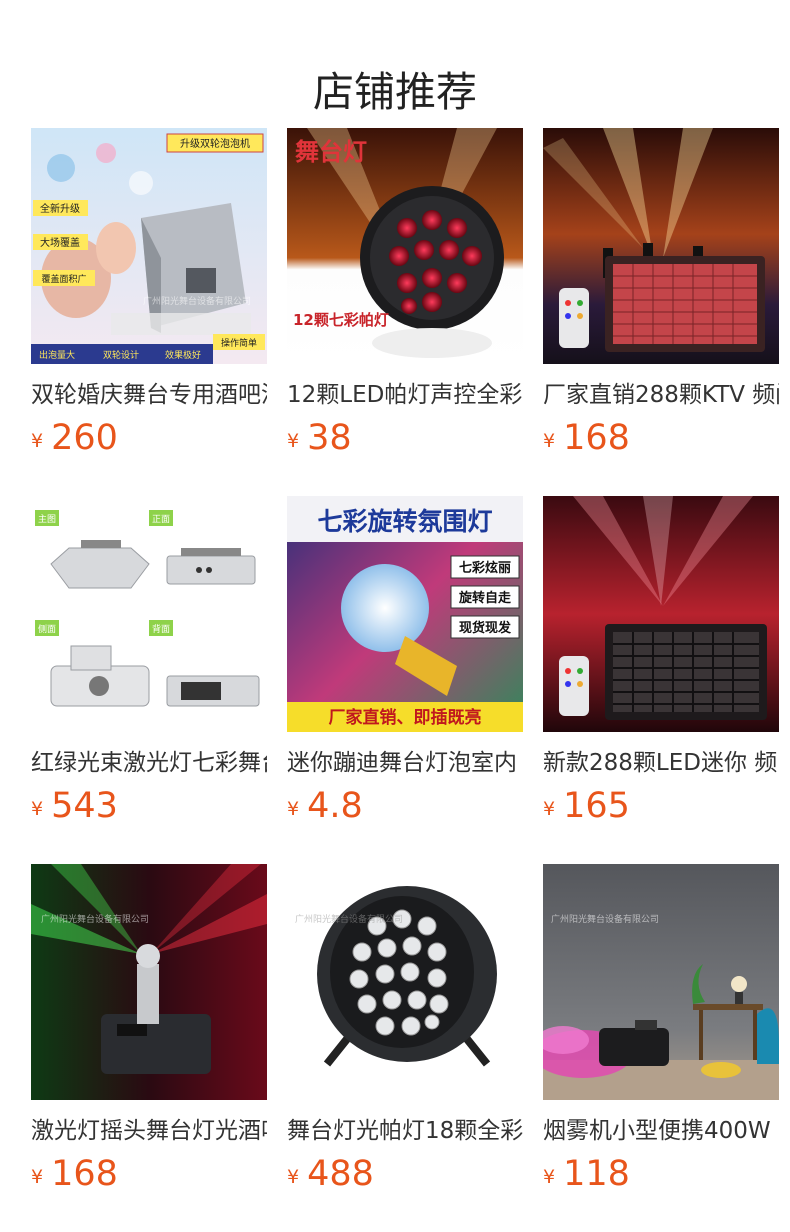  Describe the element at coordinates (329, 438) in the screenshot. I see `price-value: 38` at that location.